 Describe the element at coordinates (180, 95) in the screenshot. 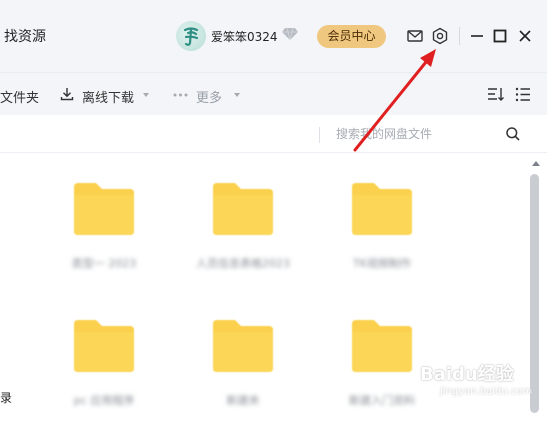

I see `more-dots-icon` at that location.